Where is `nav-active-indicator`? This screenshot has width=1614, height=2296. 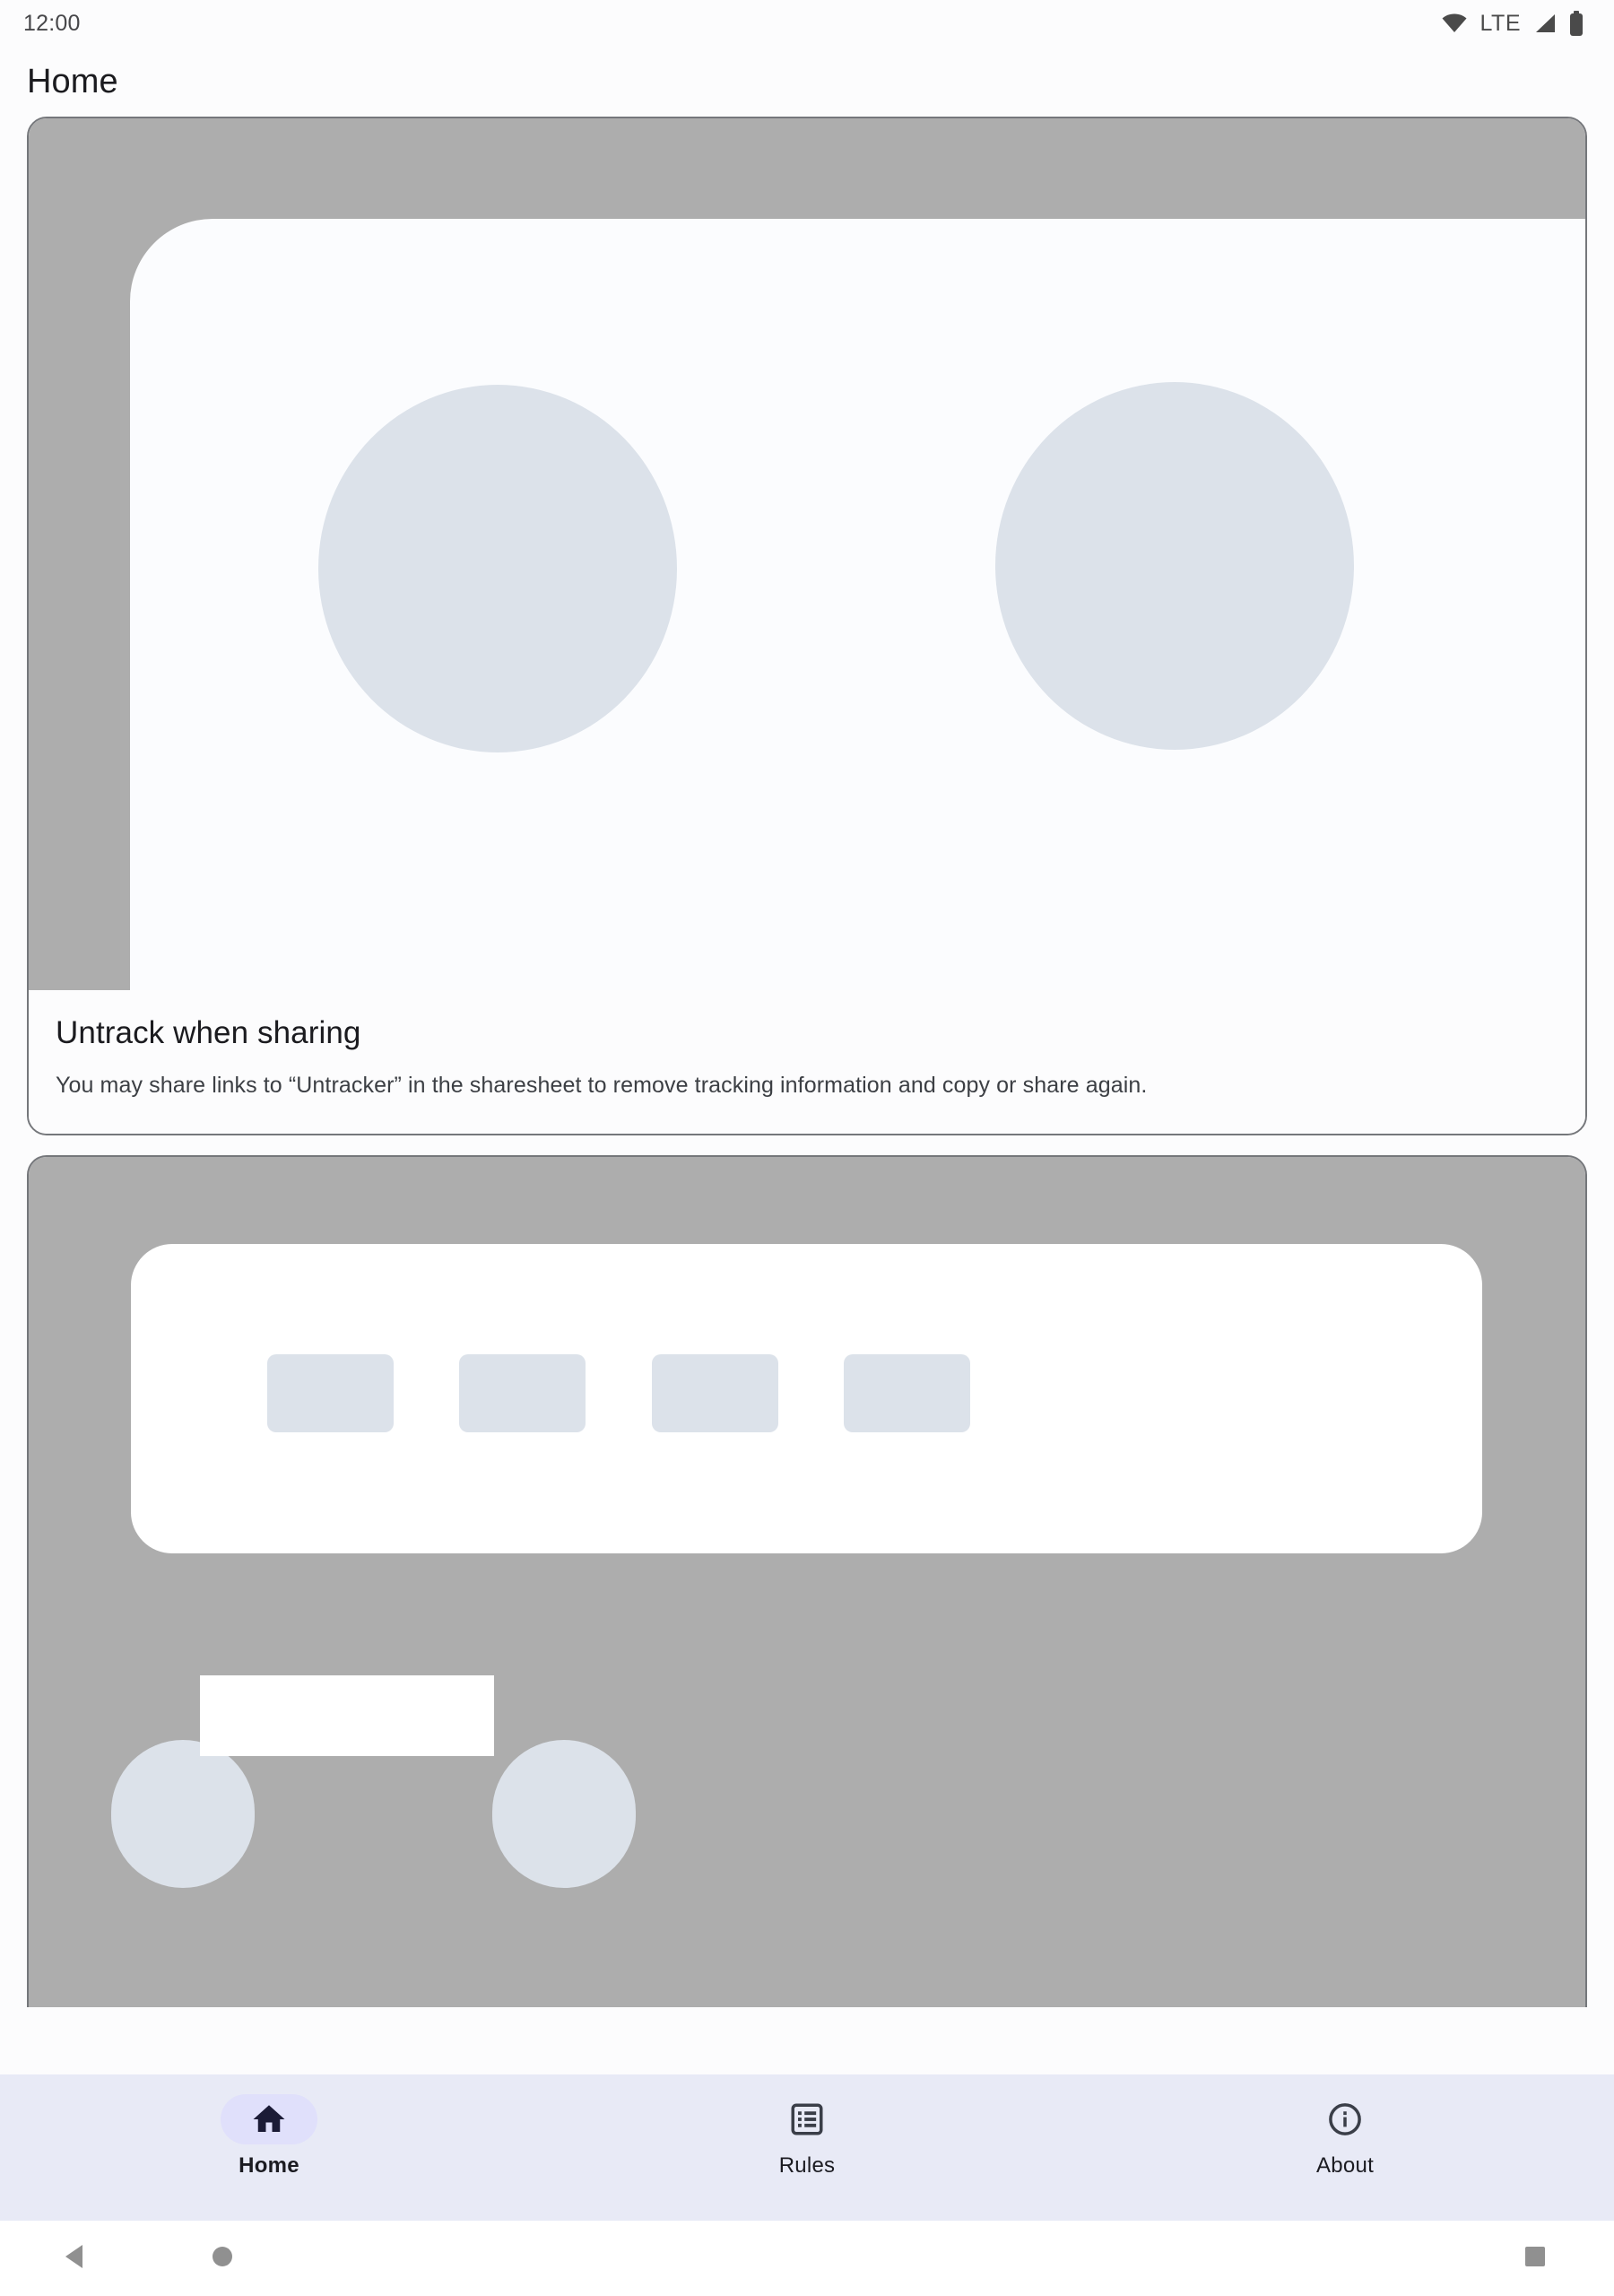 nav-active-indicator is located at coordinates (269, 2119).